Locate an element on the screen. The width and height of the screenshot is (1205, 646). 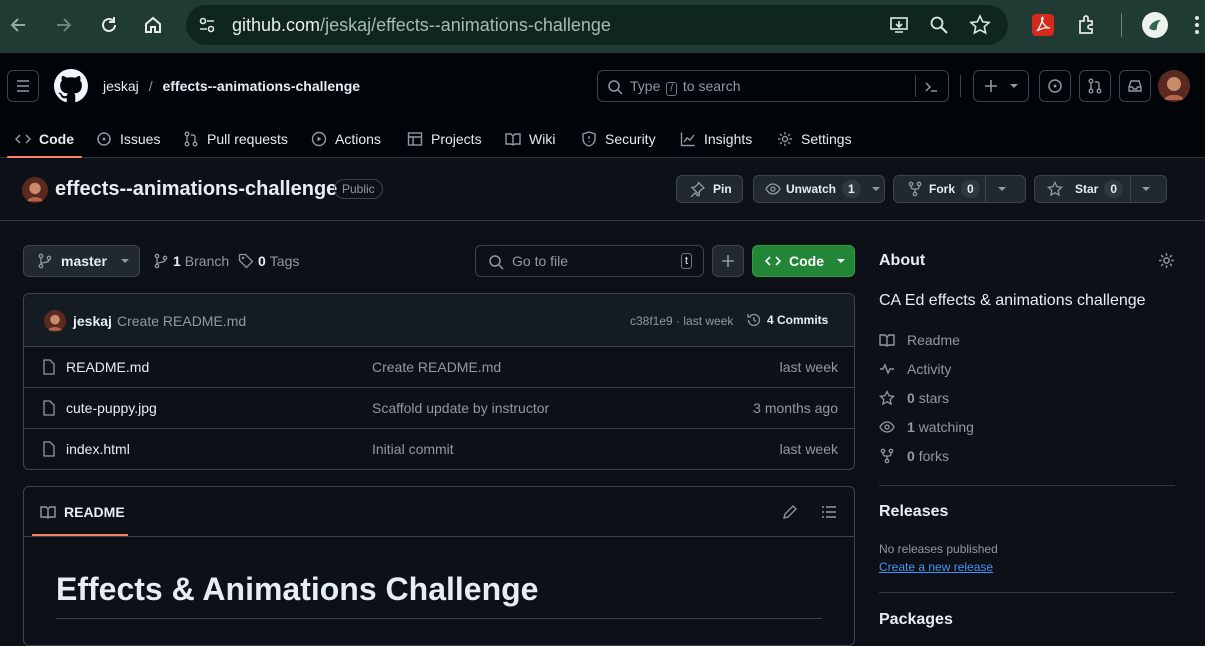
tab-insights: Insights is located at coordinates (716, 139).